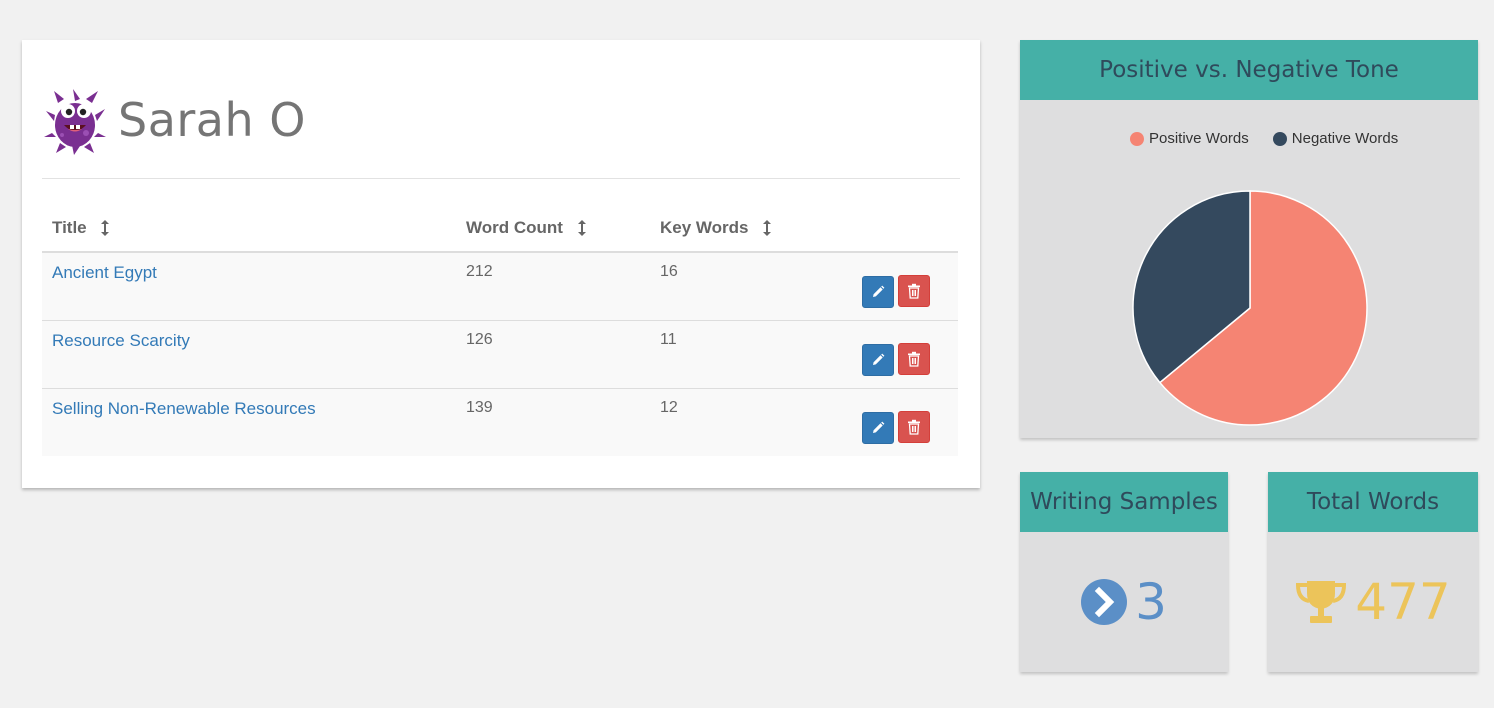  Describe the element at coordinates (1151, 602) in the screenshot. I see `writing-samples-count: 3` at that location.